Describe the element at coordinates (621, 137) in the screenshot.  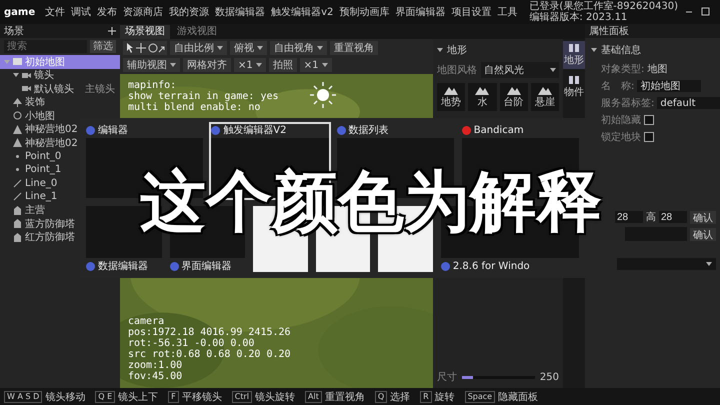
I see `field-label: 锁定地块` at that location.